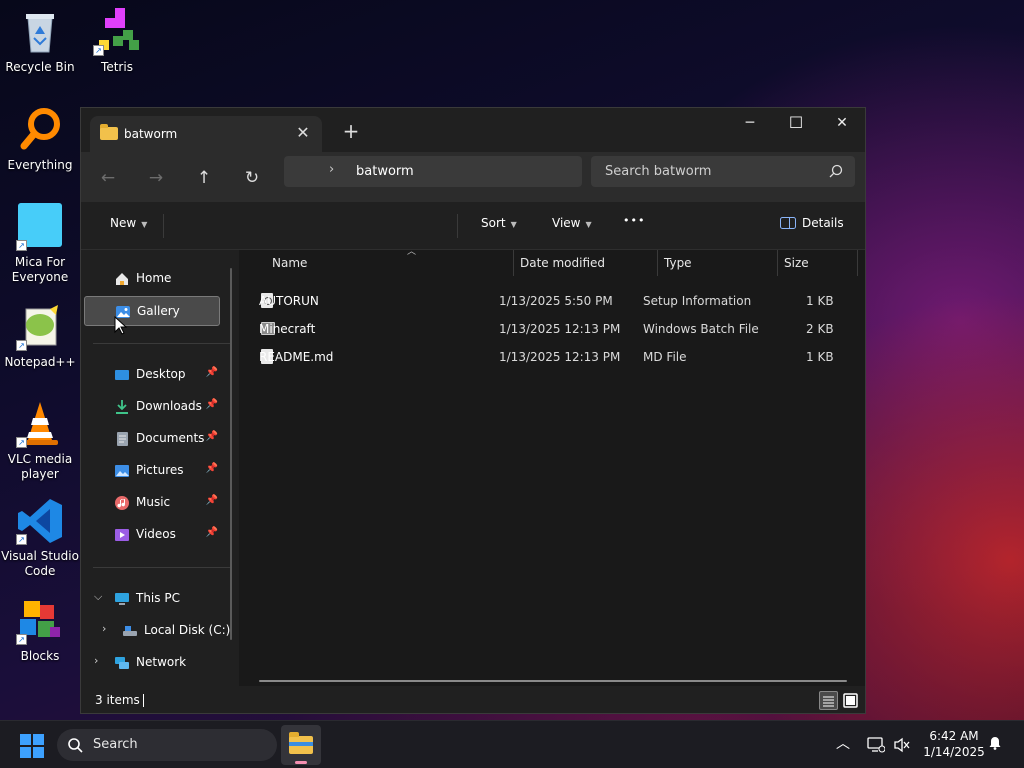  What do you see at coordinates (122, 471) in the screenshot?
I see `pictures-icon` at bounding box center [122, 471].